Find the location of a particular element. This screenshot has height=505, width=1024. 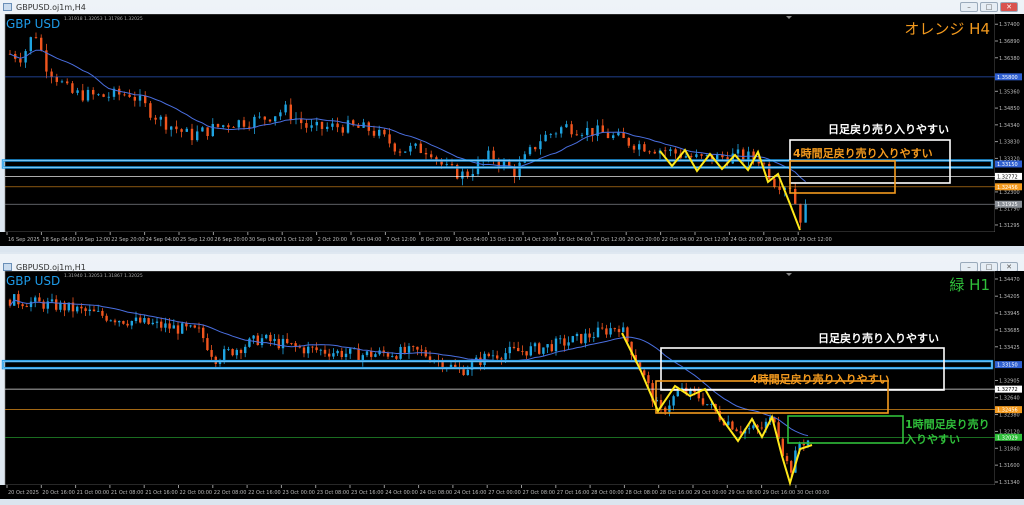

price-marker-label: 1.33150 is located at coordinates (1007, 366).